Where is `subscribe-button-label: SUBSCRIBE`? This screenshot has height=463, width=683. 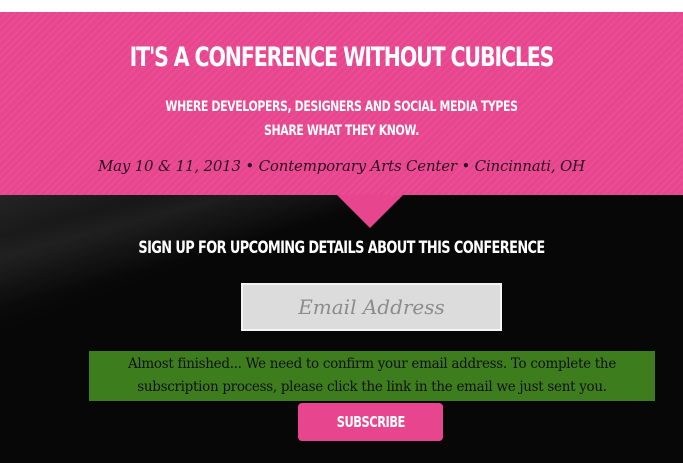
subscribe-button-label: SUBSCRIBE is located at coordinates (370, 422).